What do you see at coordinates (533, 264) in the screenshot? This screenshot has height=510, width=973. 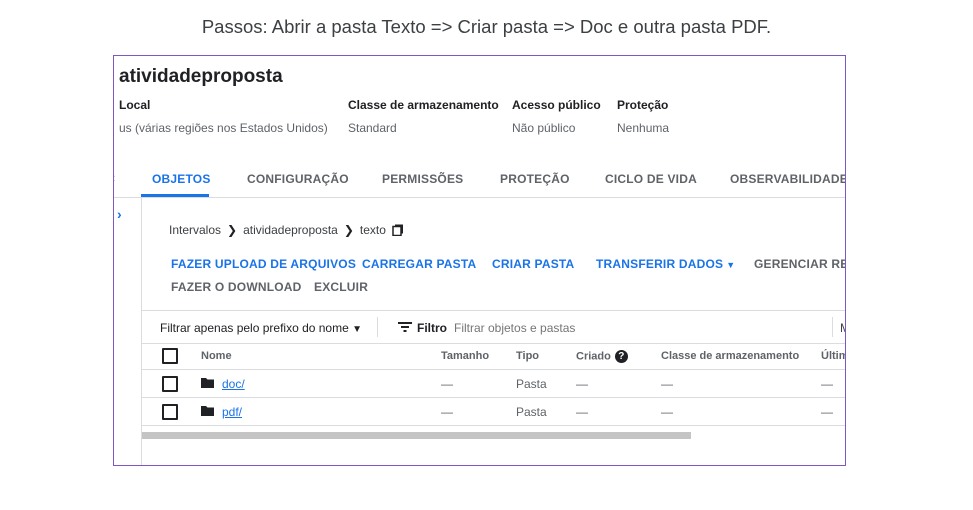 I see `create-folder-button: CRIAR PASTA` at bounding box center [533, 264].